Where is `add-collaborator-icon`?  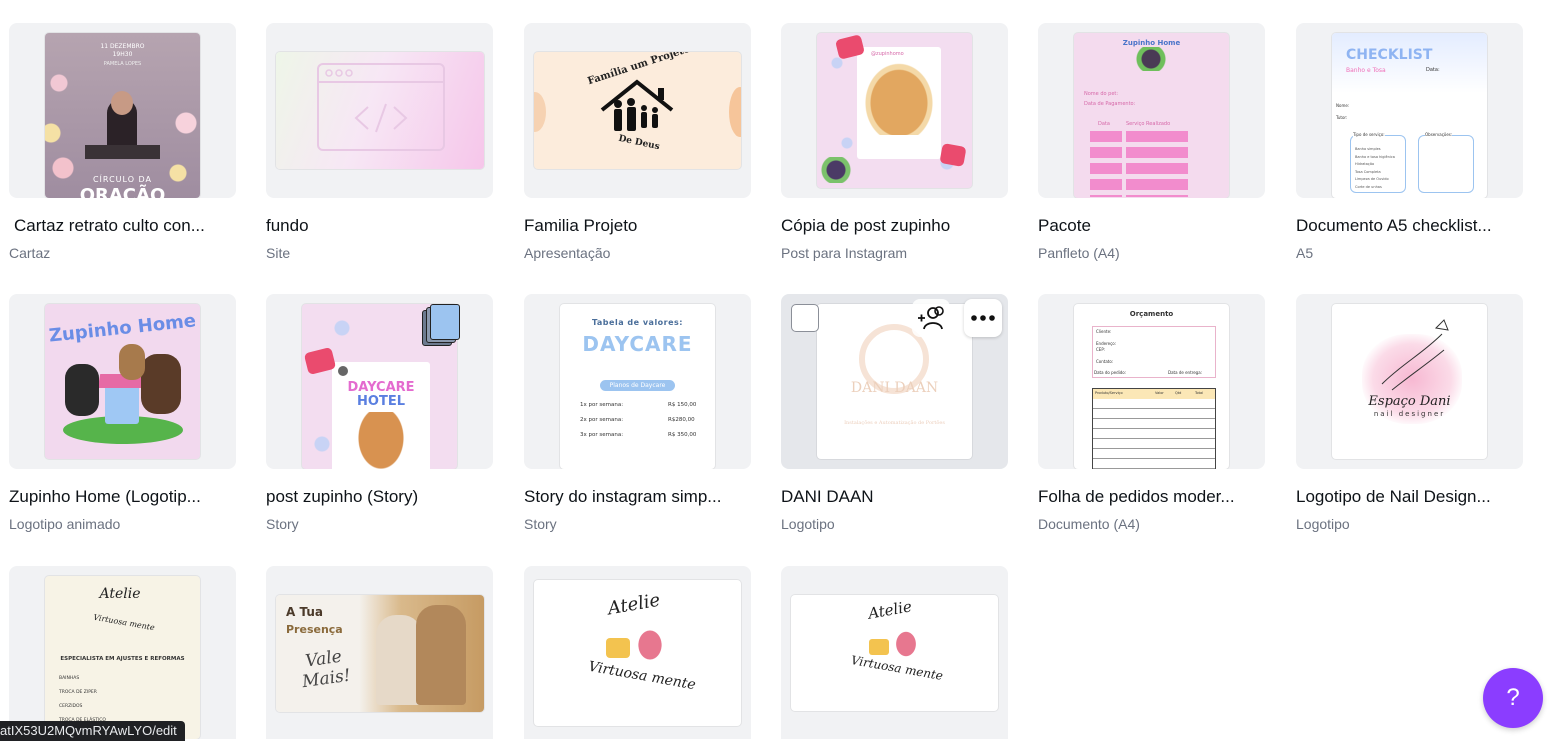
add-collaborator-icon is located at coordinates (931, 318).